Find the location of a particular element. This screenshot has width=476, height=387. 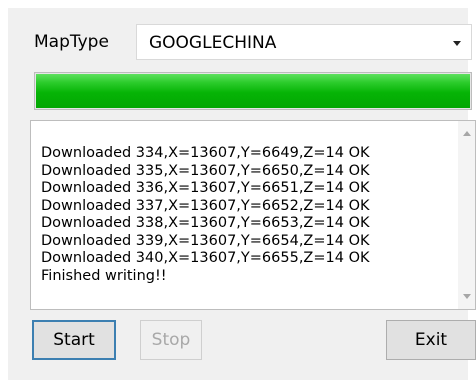

log-scrollbar is located at coordinates (466, 215).